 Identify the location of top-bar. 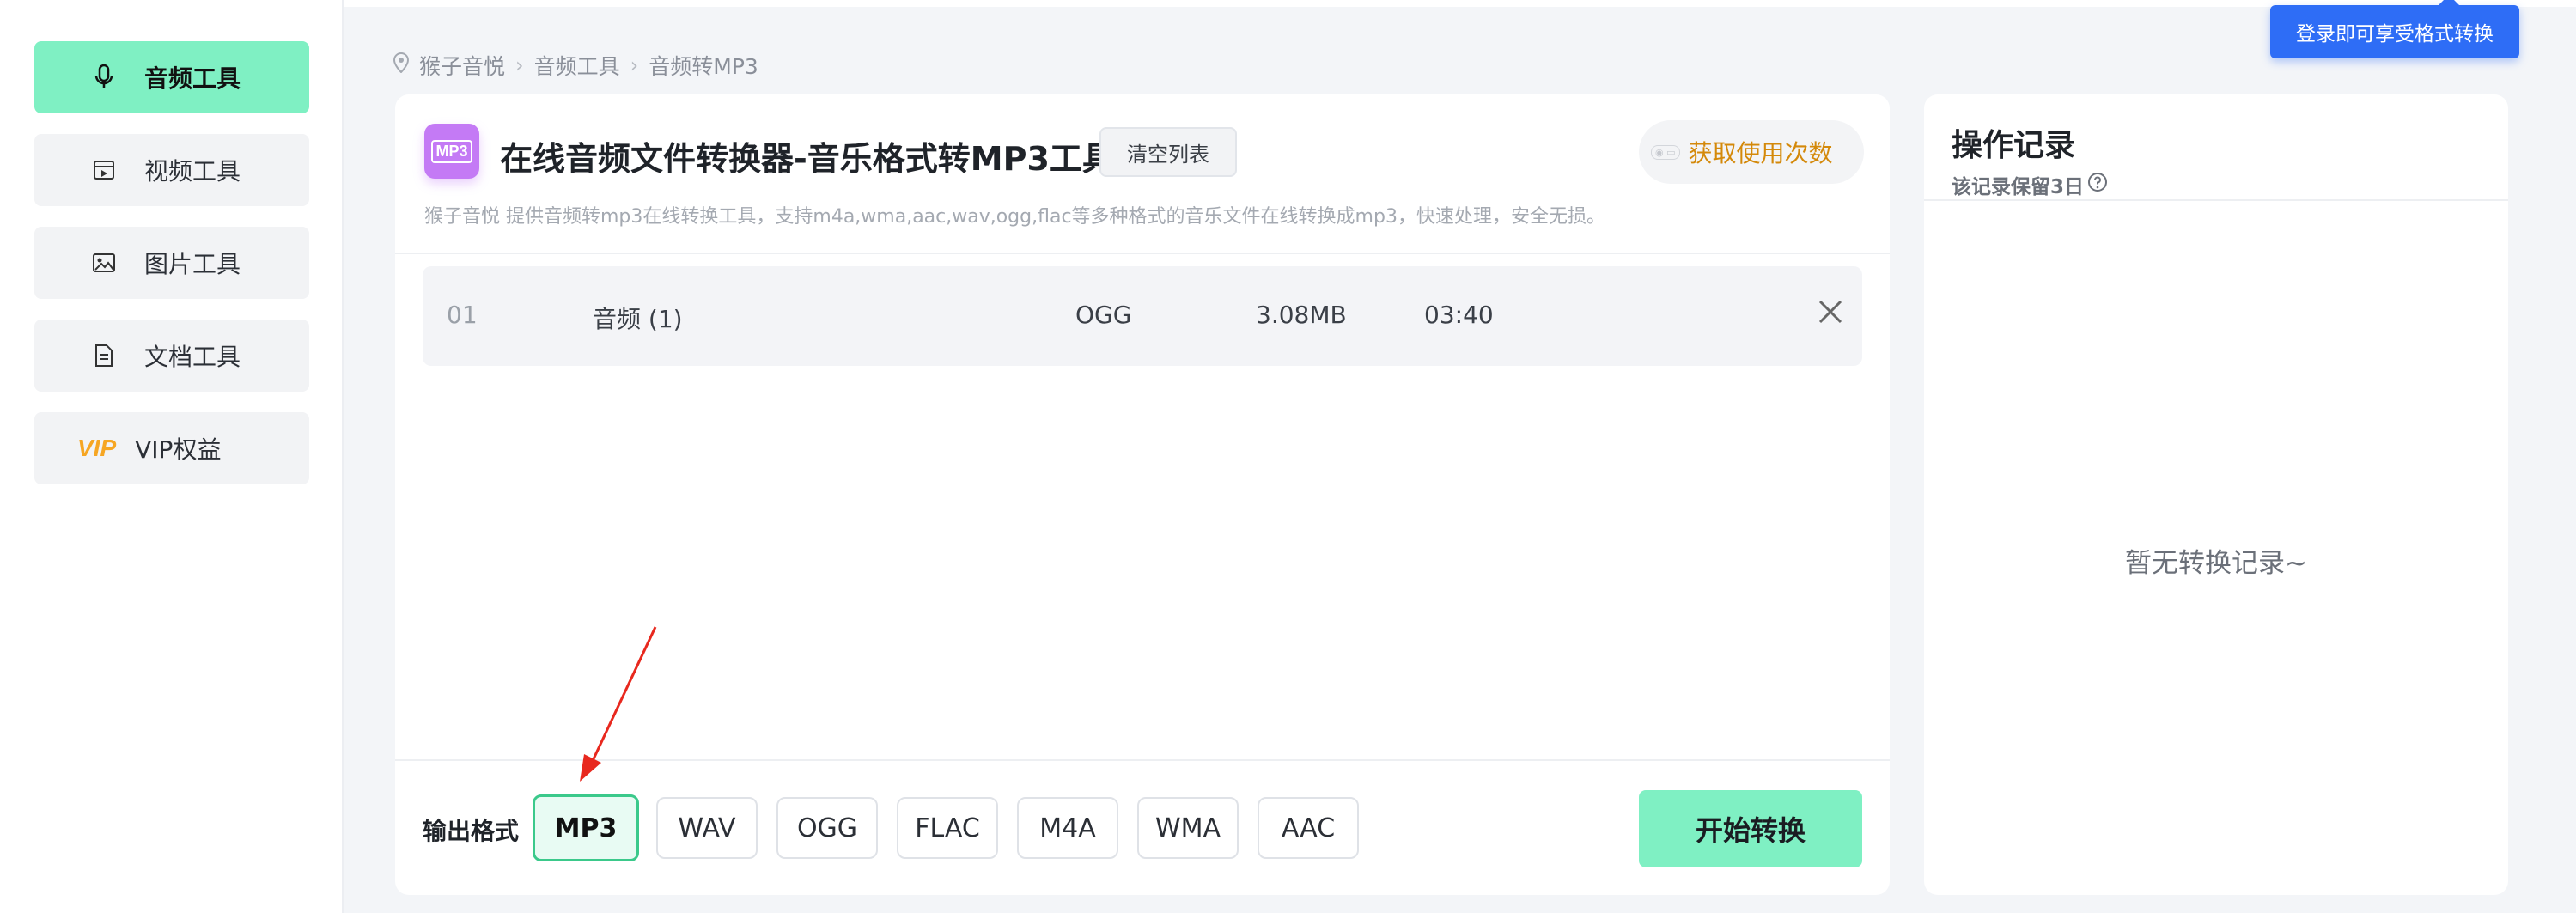
(1460, 3).